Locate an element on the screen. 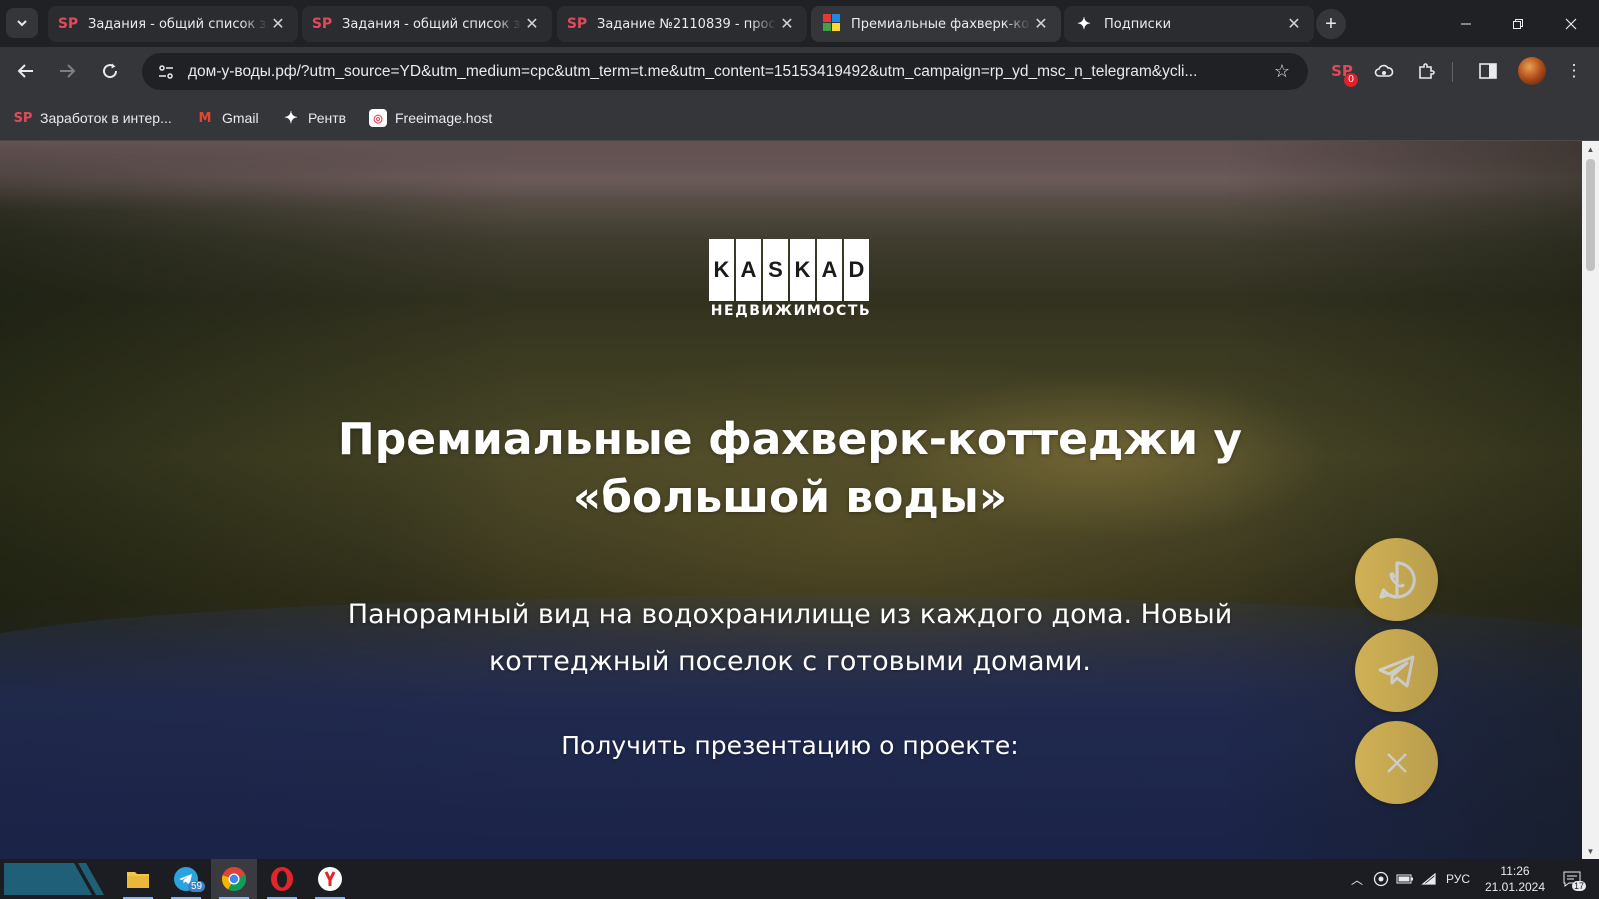 The width and height of the screenshot is (1599, 899). logo-letter: A is located at coordinates (829, 270).